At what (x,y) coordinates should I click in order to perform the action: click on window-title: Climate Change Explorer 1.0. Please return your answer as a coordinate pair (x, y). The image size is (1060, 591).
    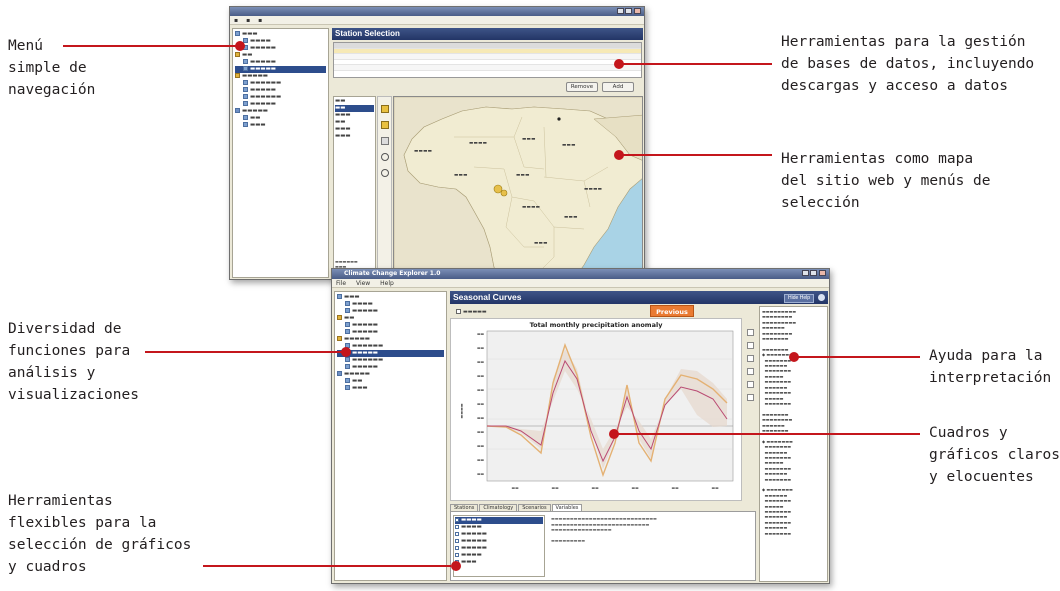
    Looking at the image, I should click on (392, 273).